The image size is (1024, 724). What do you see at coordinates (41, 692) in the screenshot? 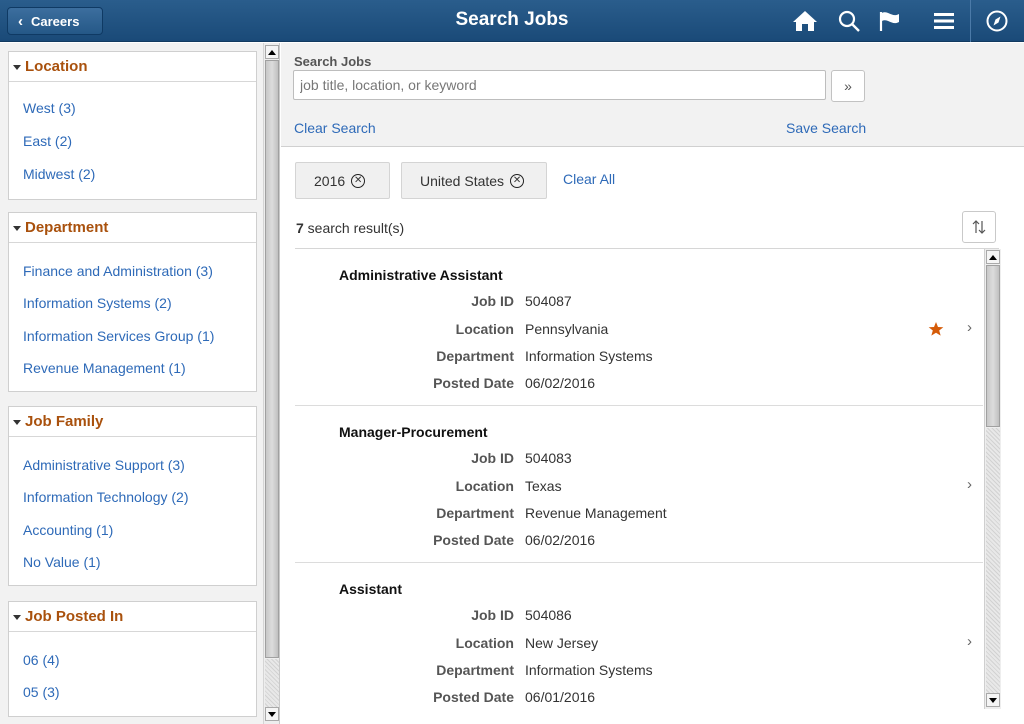
I see `facet-item-month-05: 05 (3)` at bounding box center [41, 692].